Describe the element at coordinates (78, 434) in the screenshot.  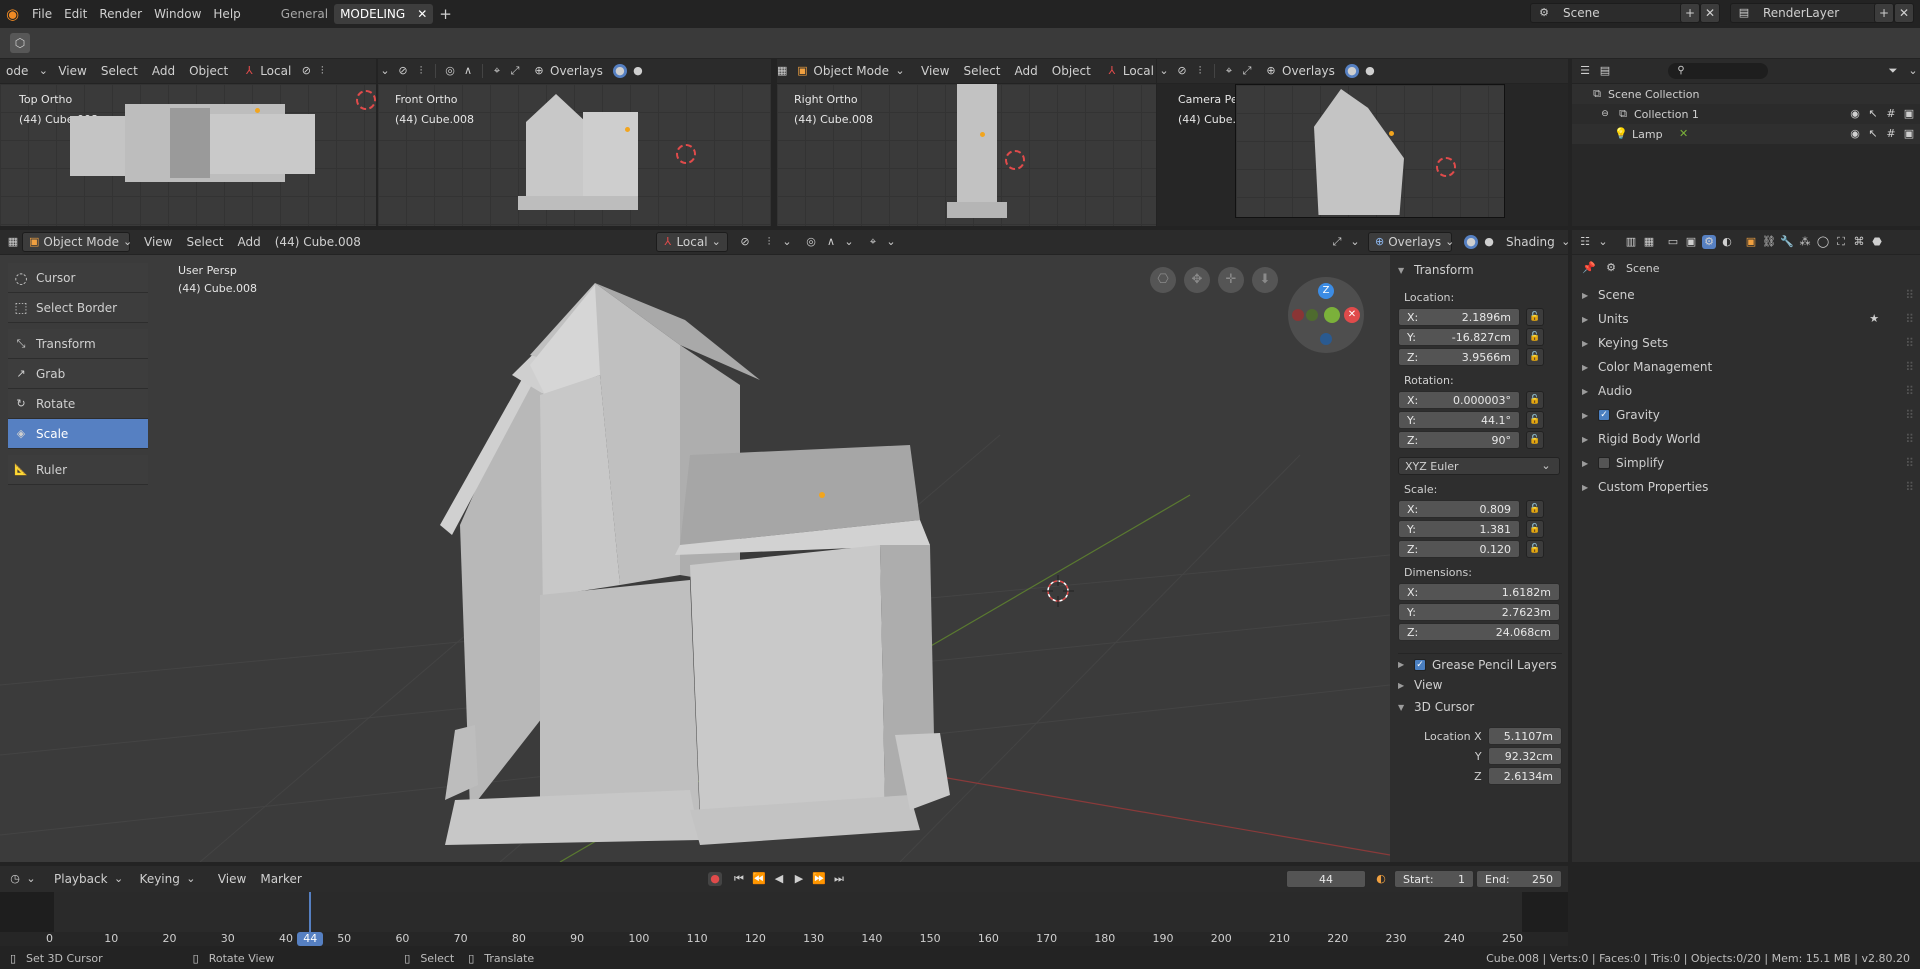
I see `tool-scale: ◈ Scale` at that location.